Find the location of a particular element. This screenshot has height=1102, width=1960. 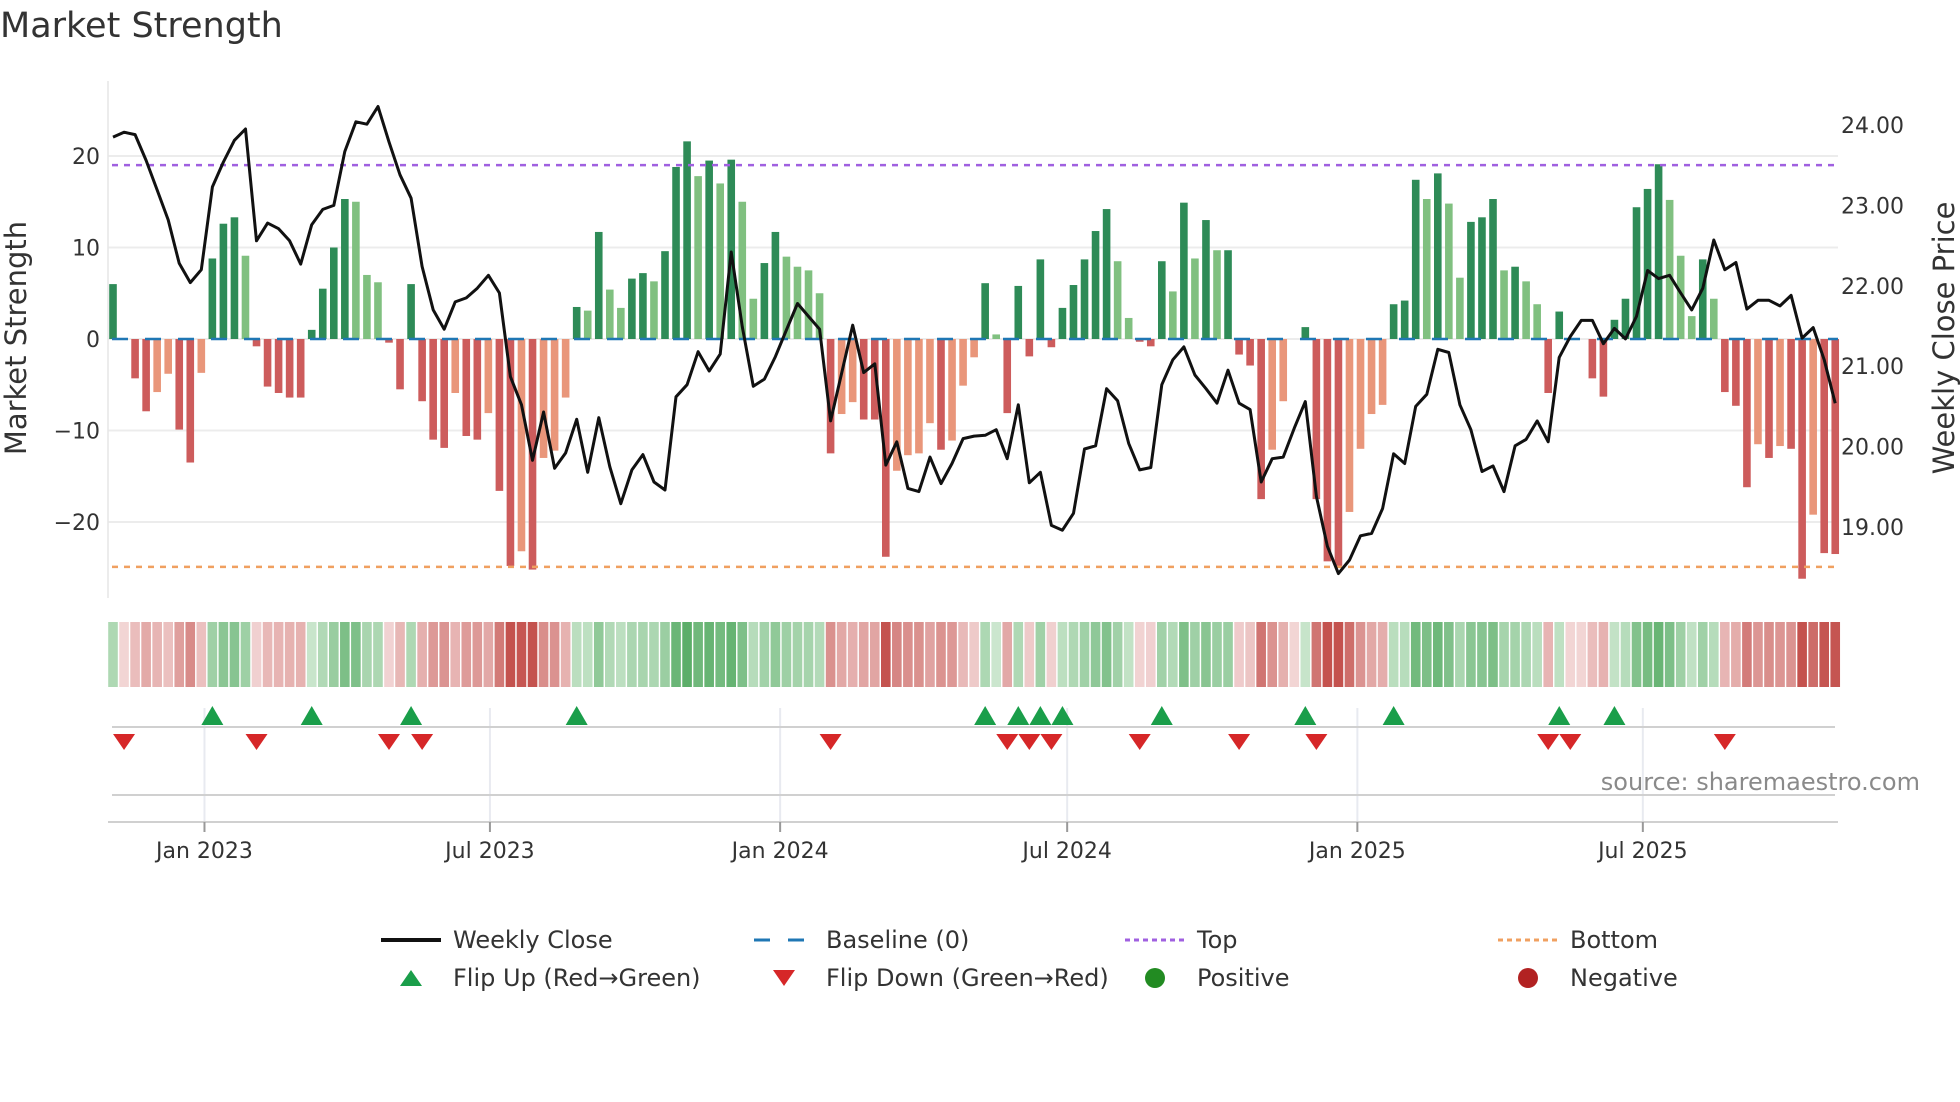

right-axis-ticks: 24.00 23.00 22.00 21.00 20.00 19.00 is located at coordinates (1872, 327).